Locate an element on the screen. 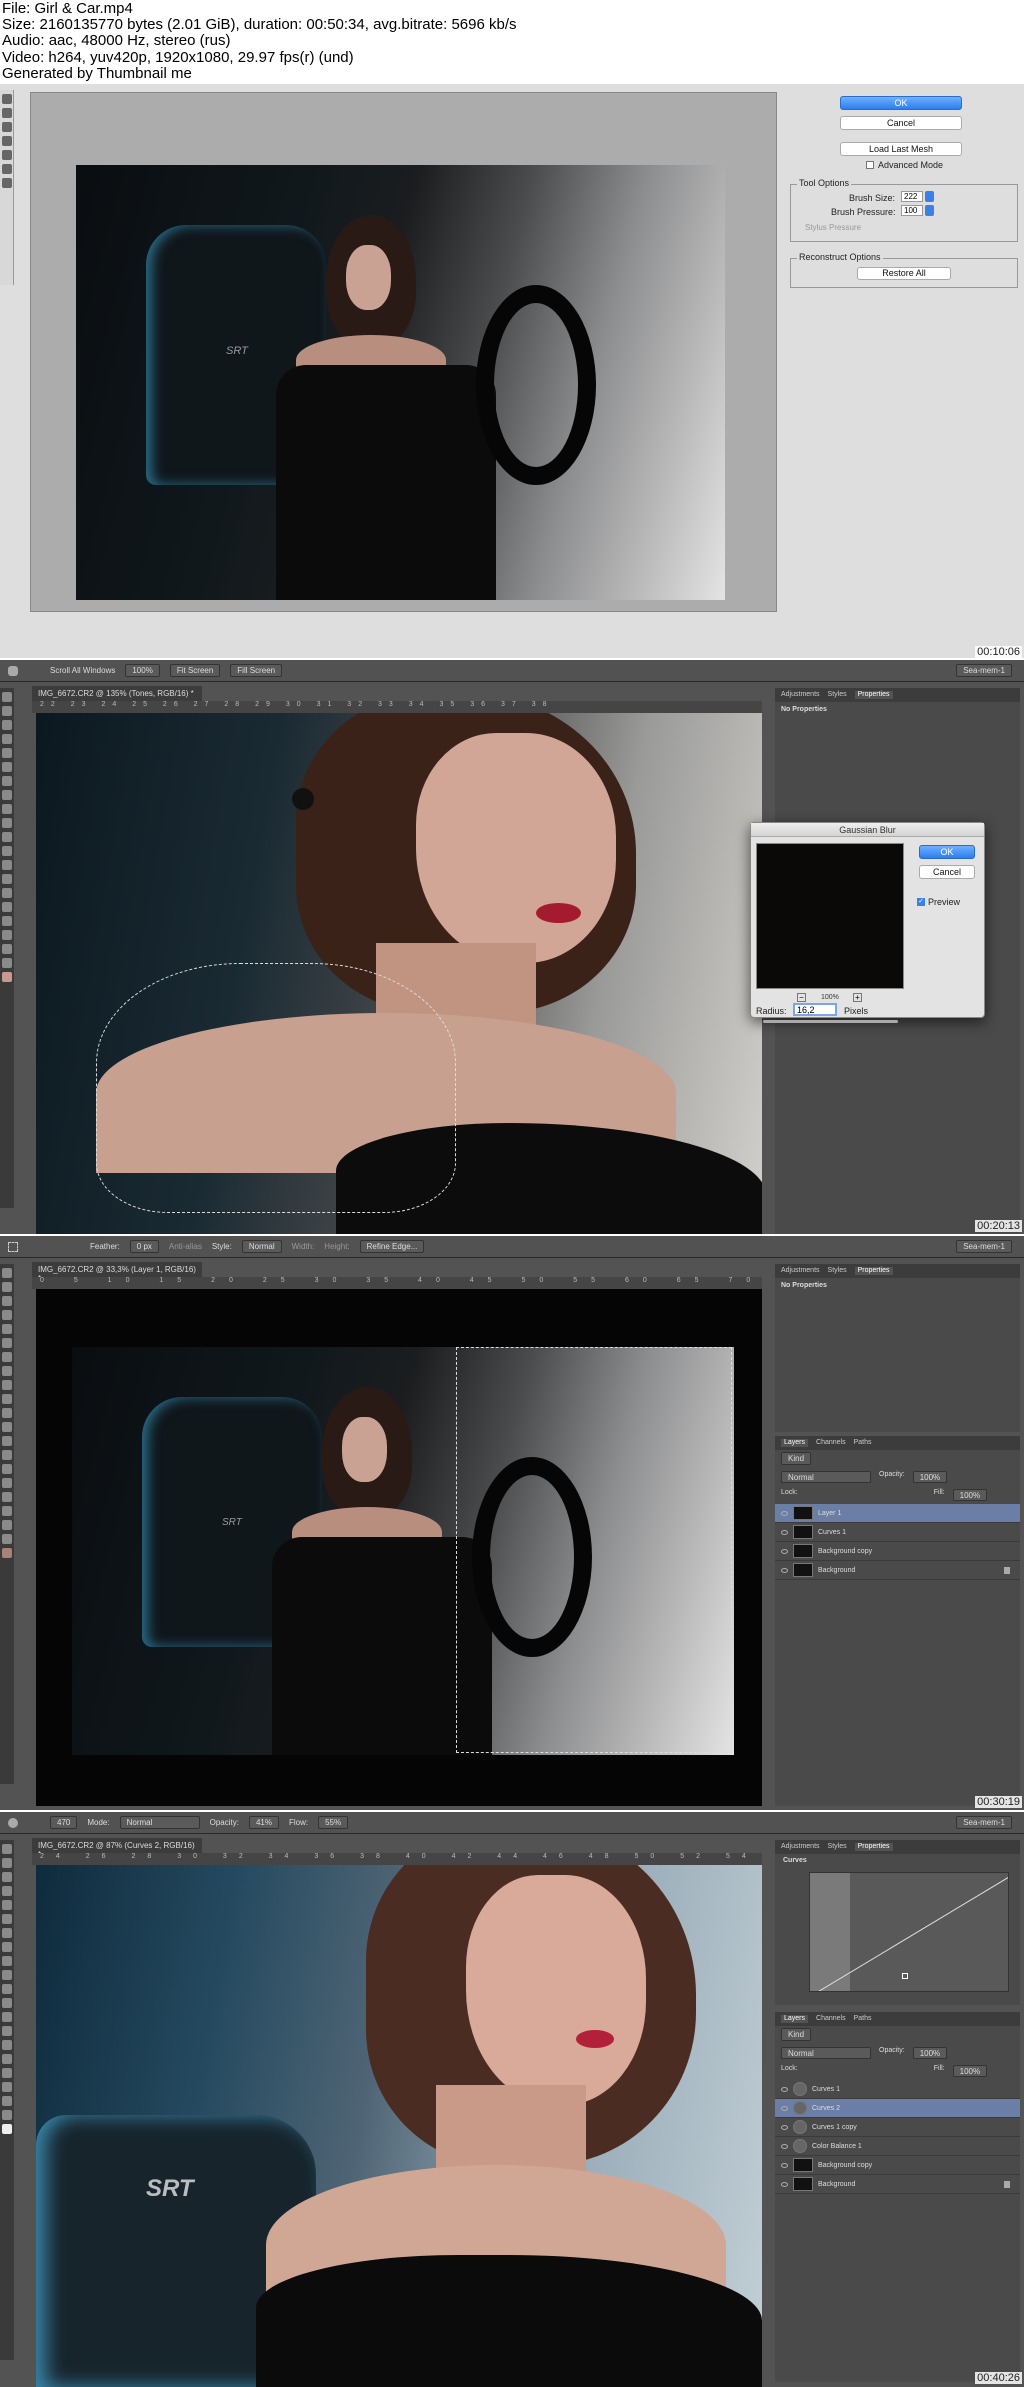 Image resolution: width=1024 pixels, height=2387 pixels. lasso-tool-icon is located at coordinates (7, 1877).